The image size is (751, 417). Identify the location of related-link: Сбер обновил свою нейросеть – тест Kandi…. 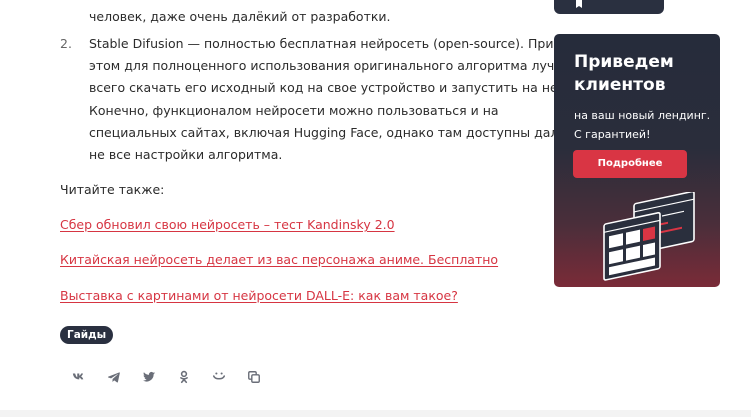
(227, 225).